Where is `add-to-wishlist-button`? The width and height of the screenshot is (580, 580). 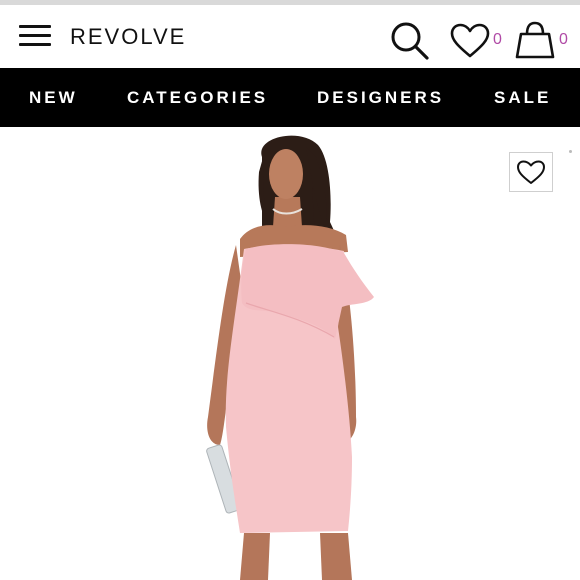
add-to-wishlist-button is located at coordinates (531, 172).